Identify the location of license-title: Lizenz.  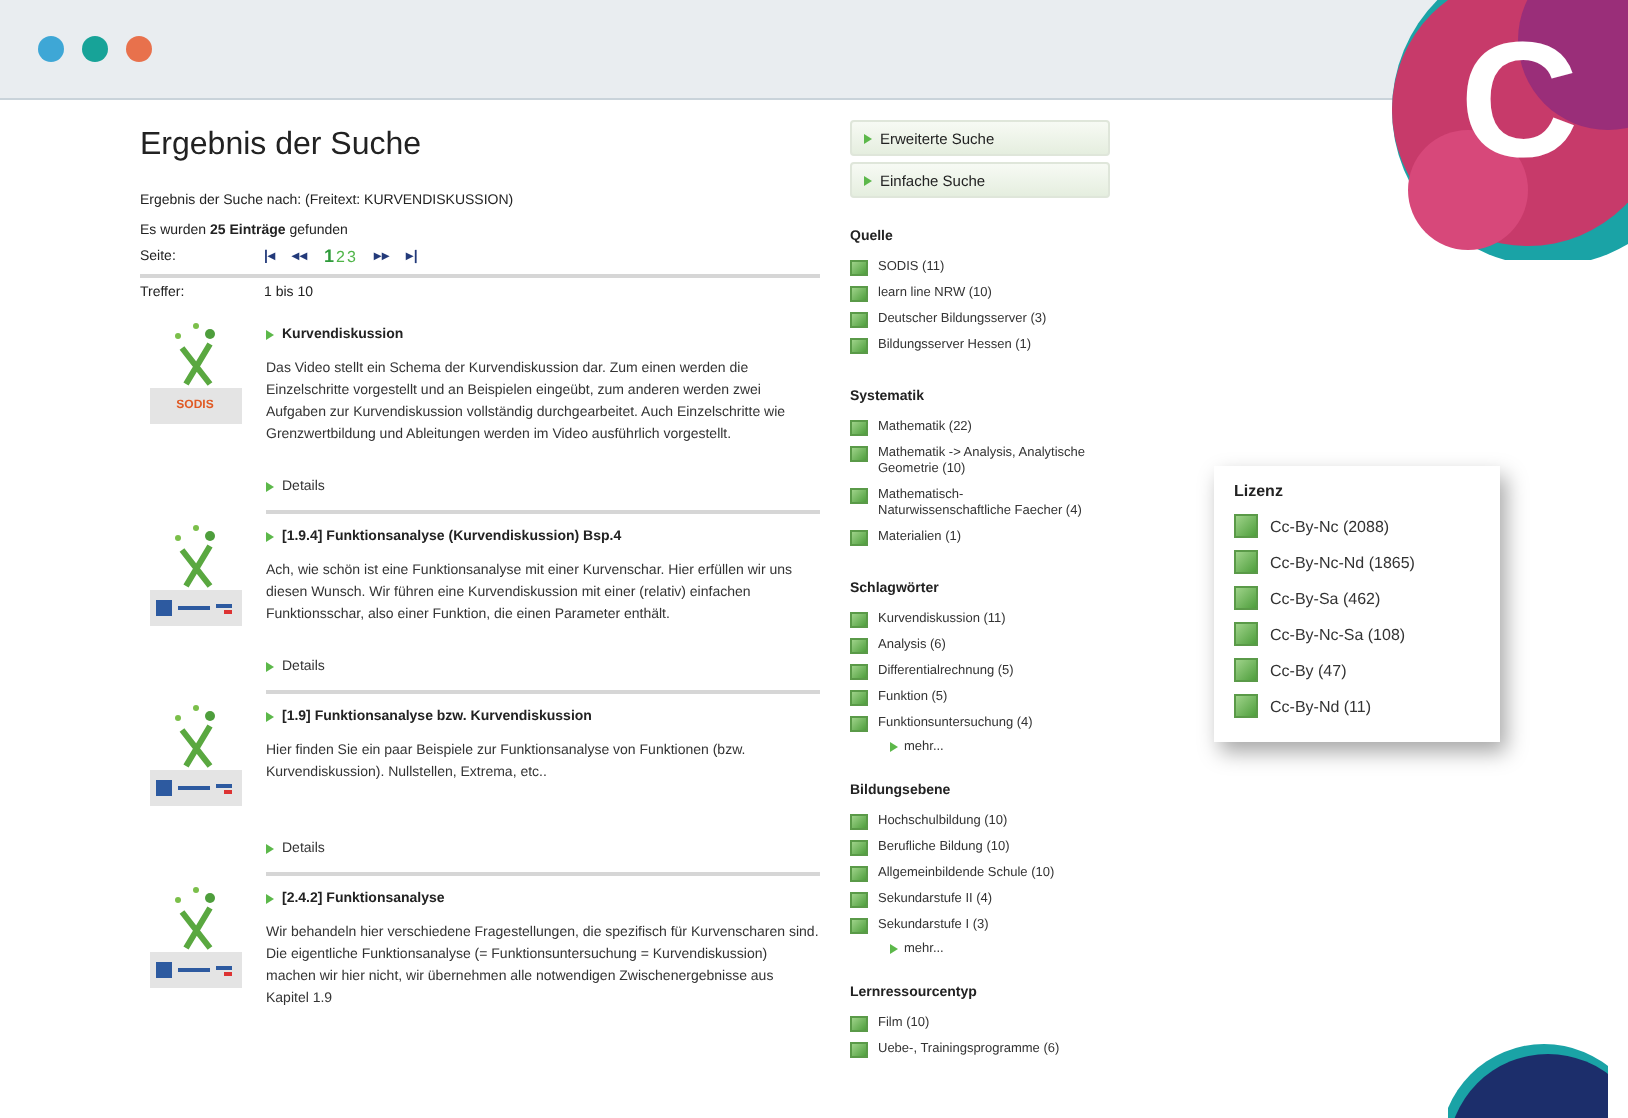
(1259, 491).